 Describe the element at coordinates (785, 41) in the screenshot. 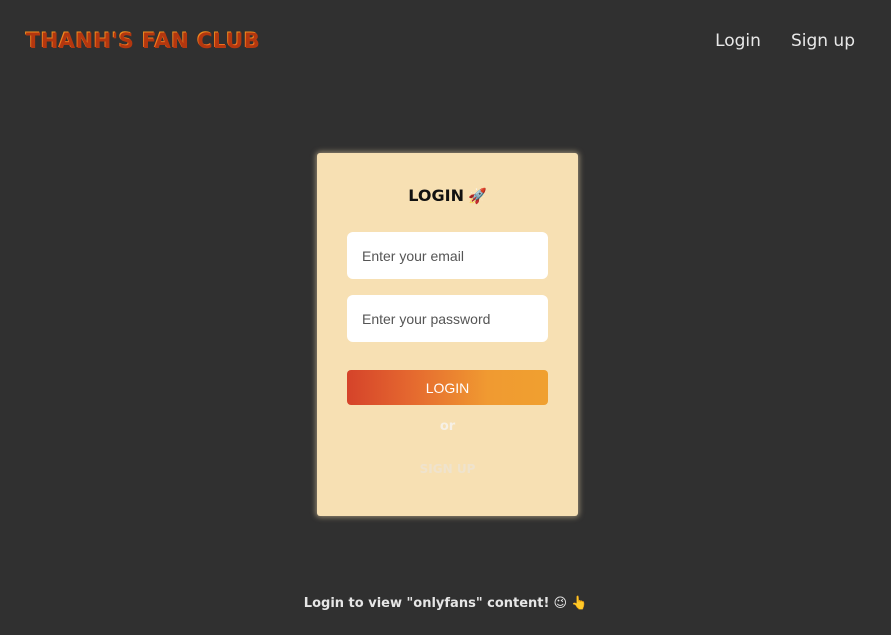

I see `top-nav: Login Sign up` at that location.